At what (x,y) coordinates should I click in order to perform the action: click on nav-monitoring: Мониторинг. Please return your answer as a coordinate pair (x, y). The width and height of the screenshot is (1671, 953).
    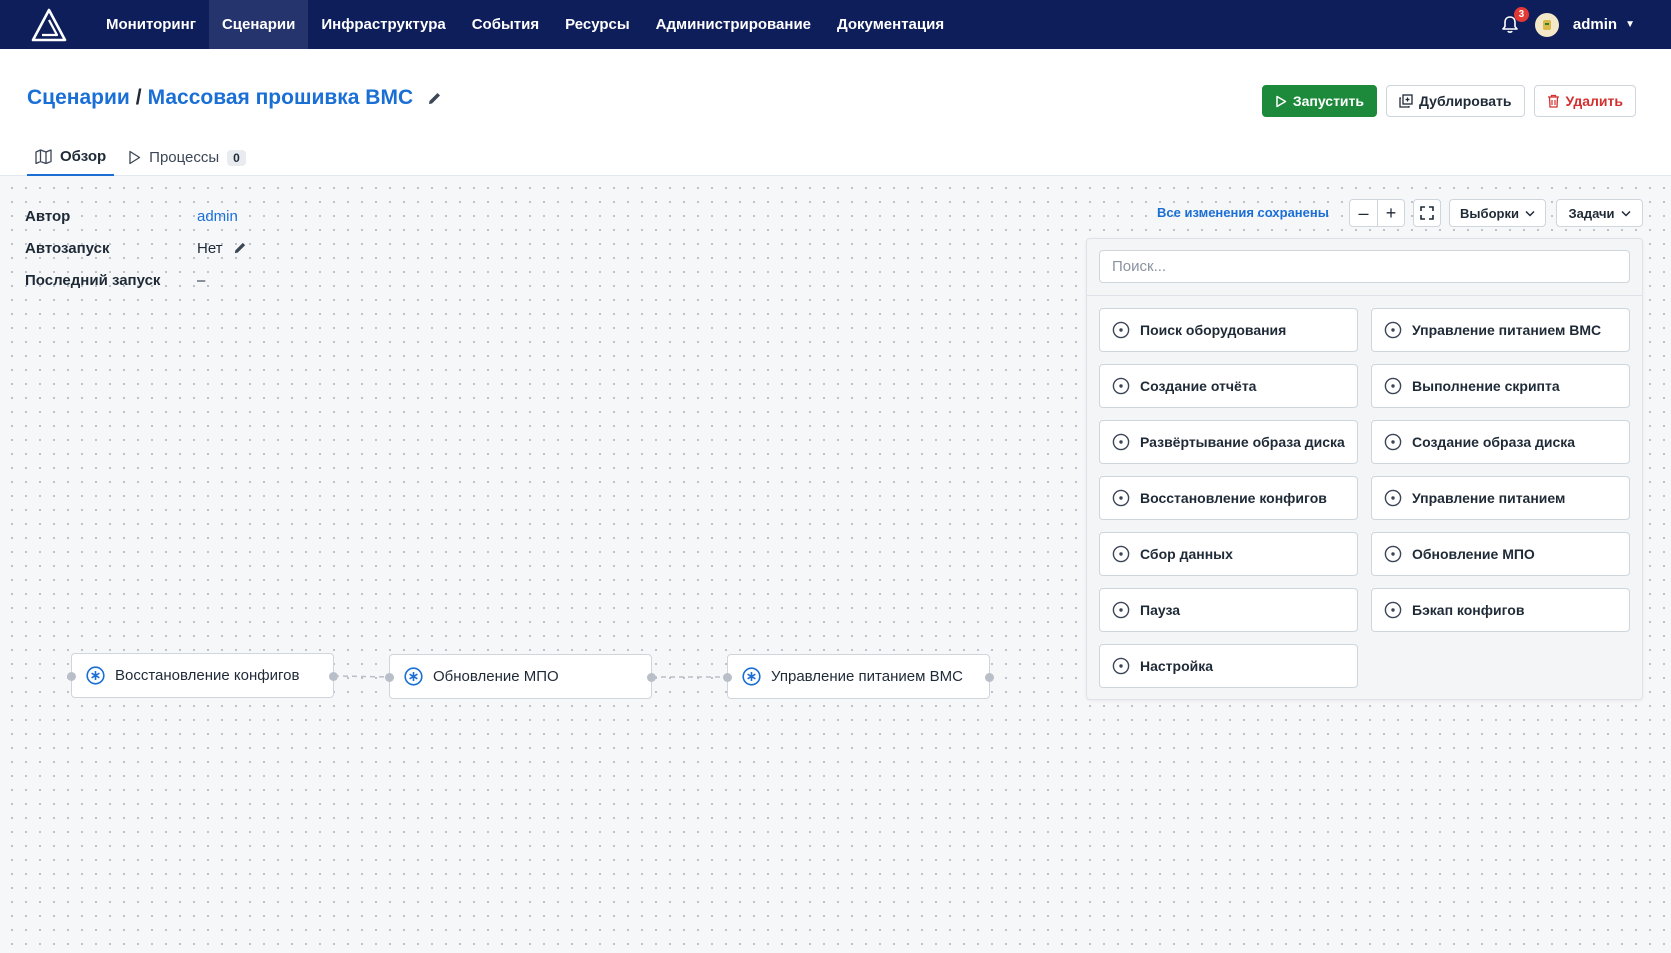
    Looking at the image, I should click on (151, 24).